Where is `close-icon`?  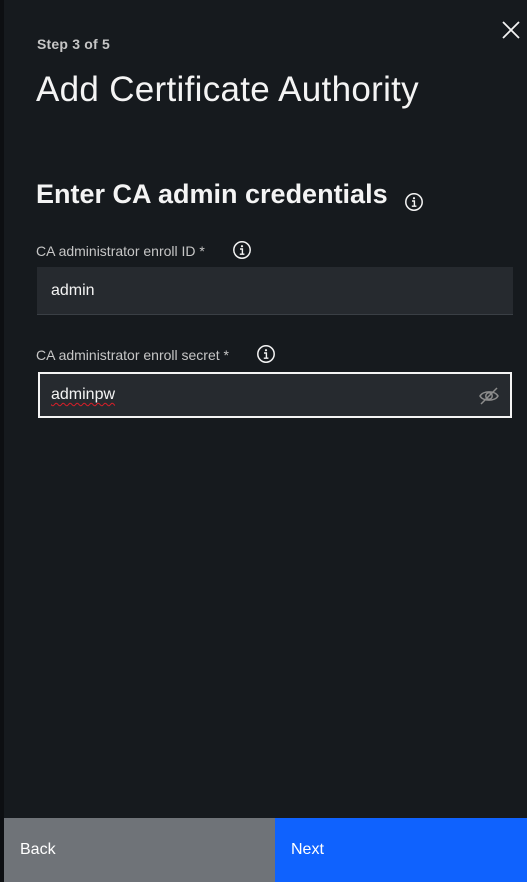 close-icon is located at coordinates (511, 30).